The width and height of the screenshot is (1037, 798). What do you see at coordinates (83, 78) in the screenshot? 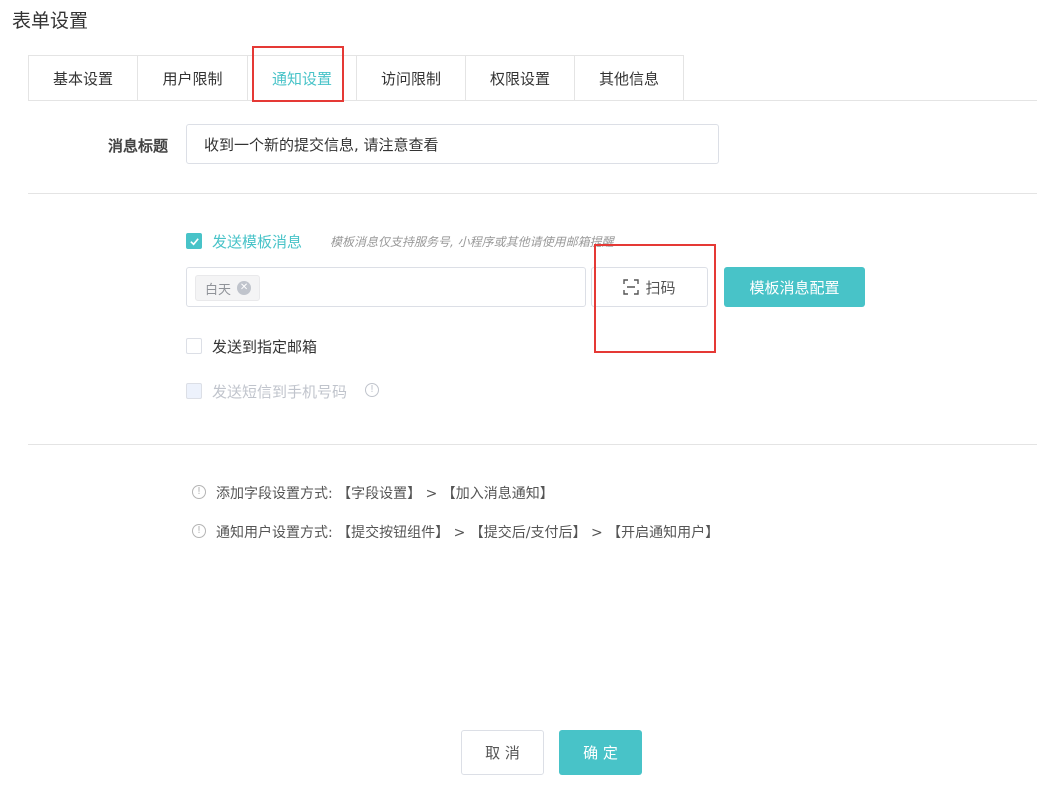
I see `tab-basic-settings: 基本设置` at bounding box center [83, 78].